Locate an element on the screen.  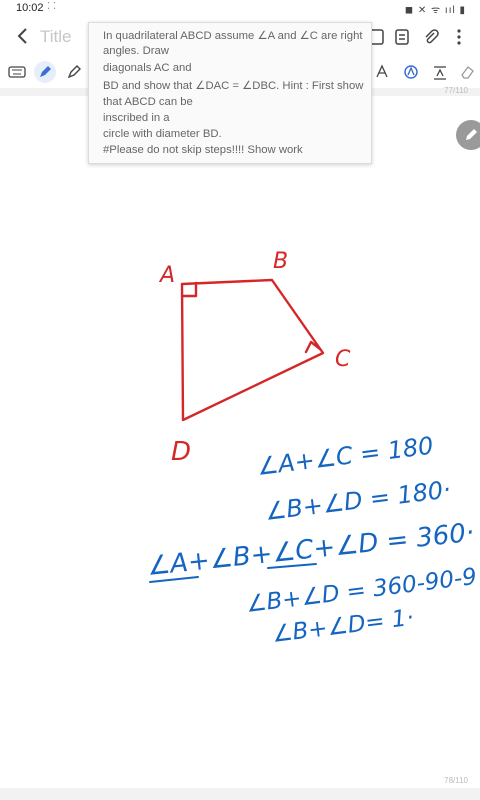
vertex-label-d: D is located at coordinates (181, 452).